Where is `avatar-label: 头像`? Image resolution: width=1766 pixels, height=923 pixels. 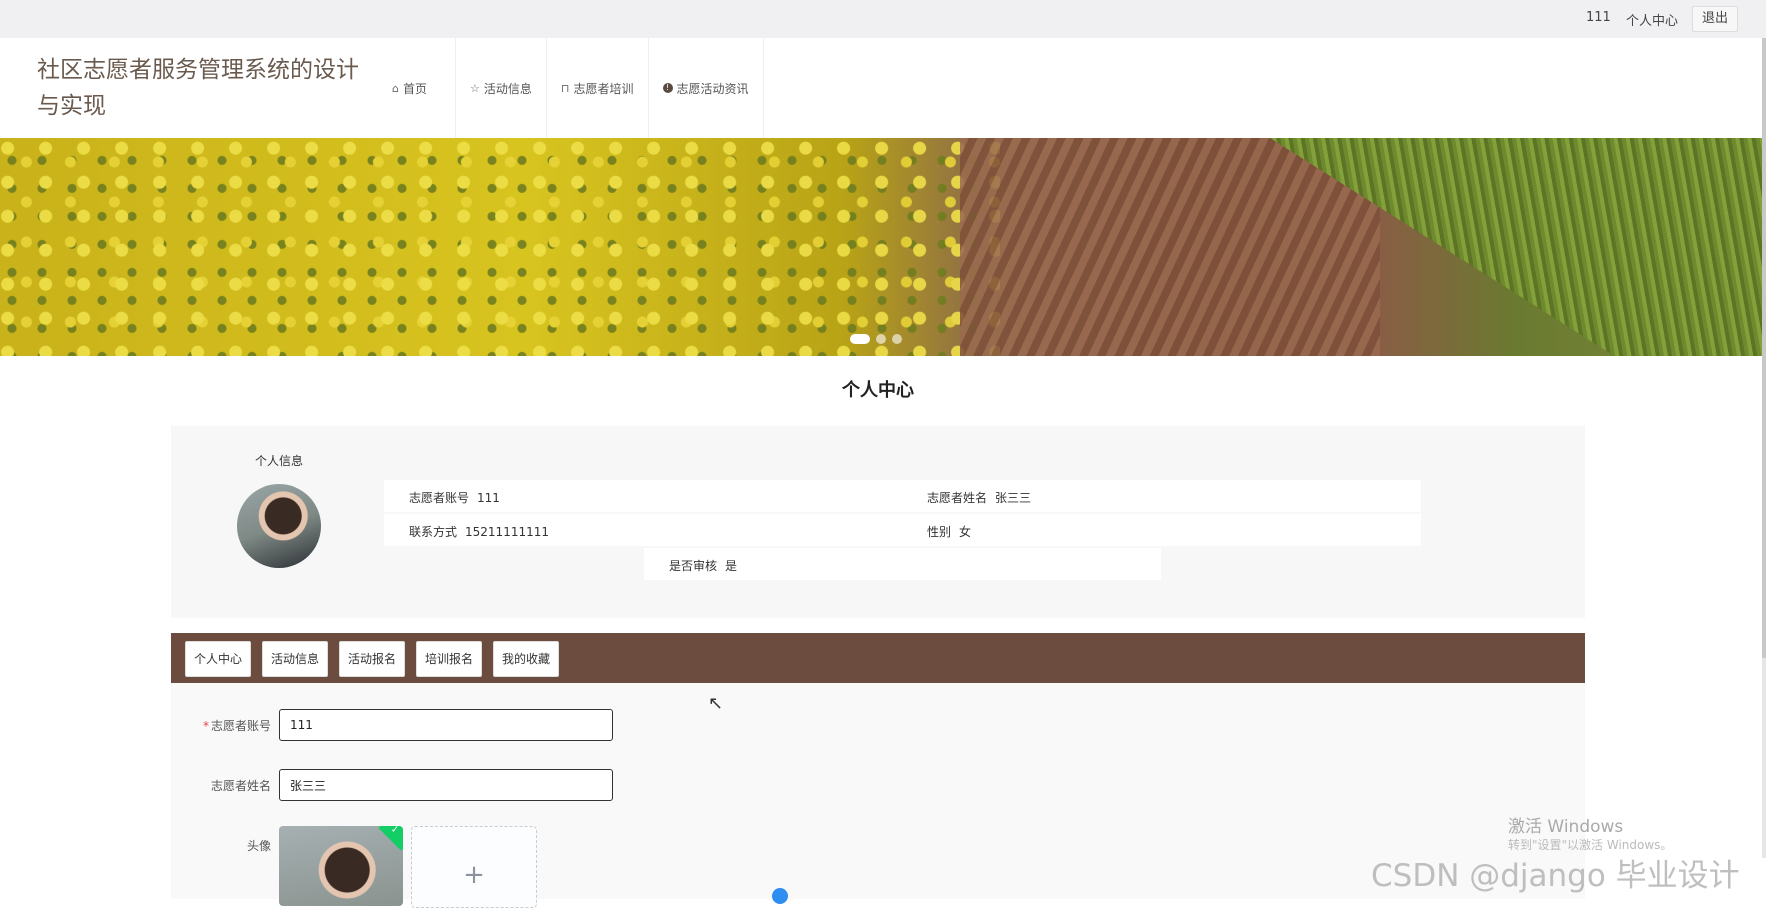
avatar-label: 头像 is located at coordinates (258, 846).